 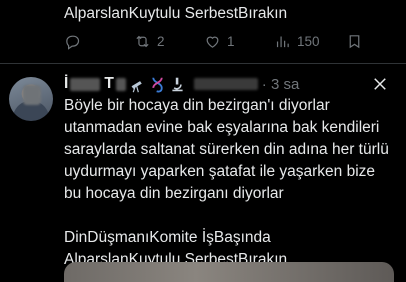 I want to click on redacted-handle, so click(x=225, y=84).